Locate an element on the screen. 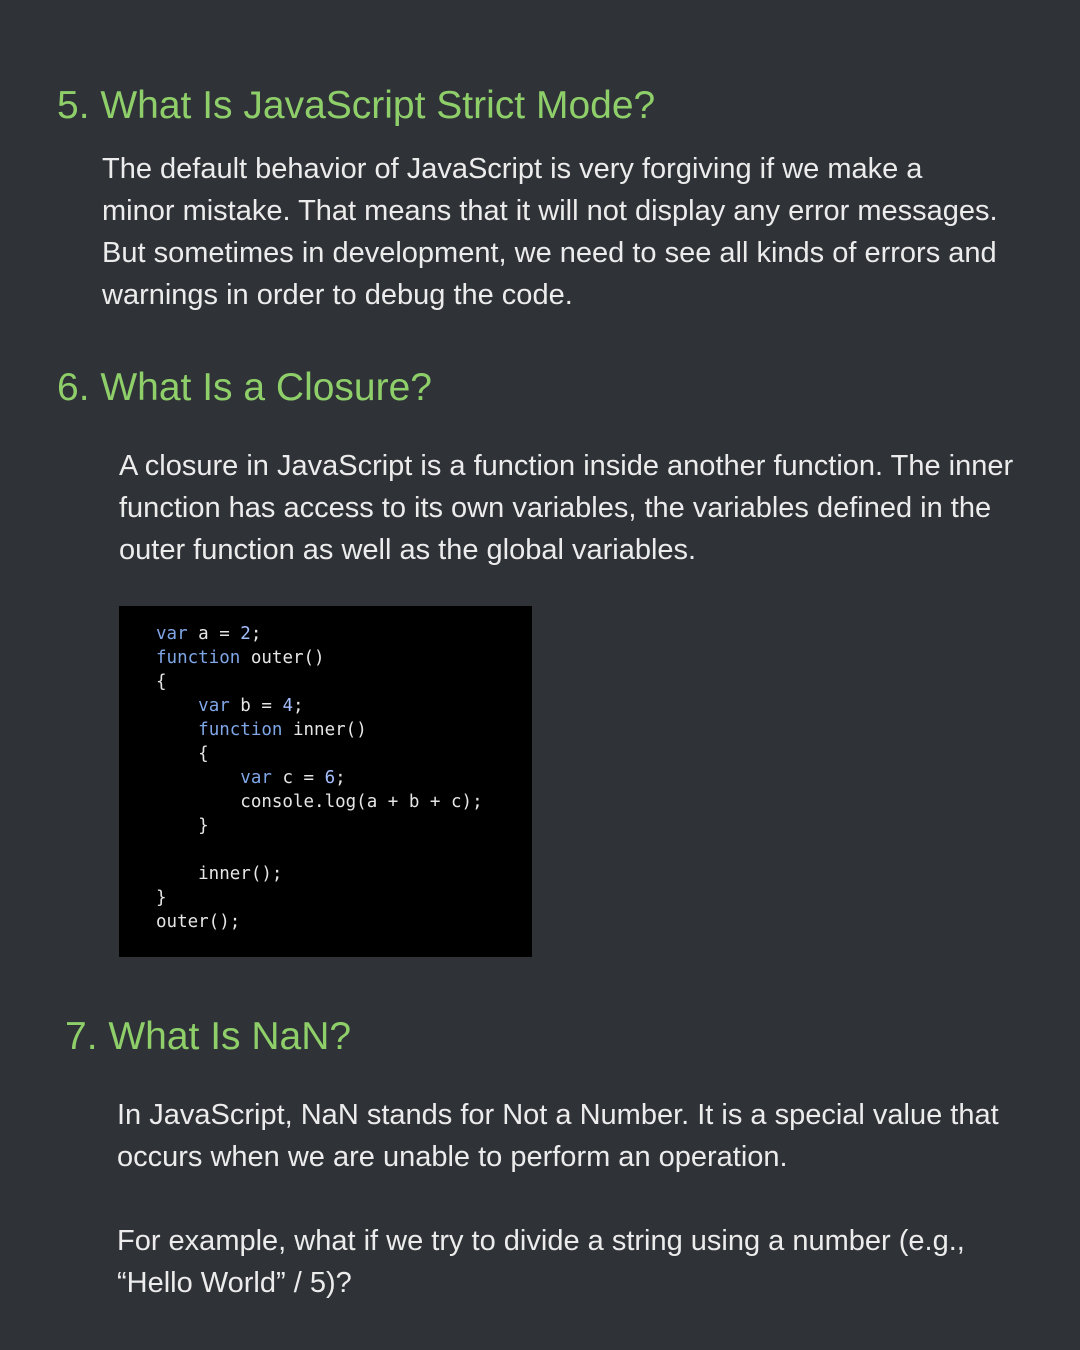  code-token: outer() is located at coordinates (282, 658).